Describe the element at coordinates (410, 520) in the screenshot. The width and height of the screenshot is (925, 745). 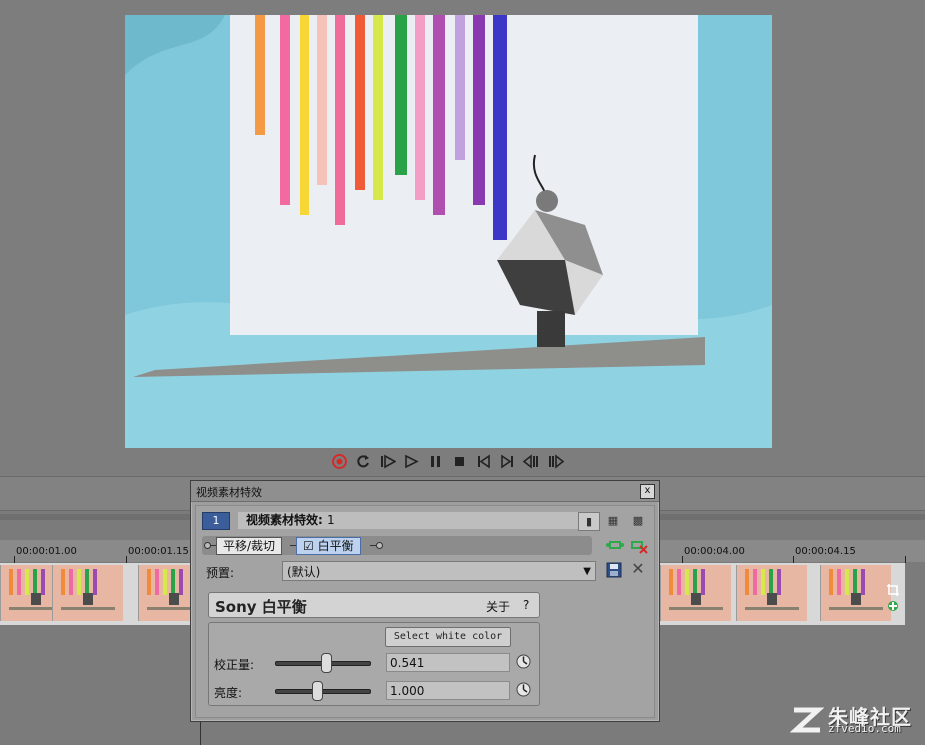
I see `fx-chain-label: 视频素材特效: 1` at that location.